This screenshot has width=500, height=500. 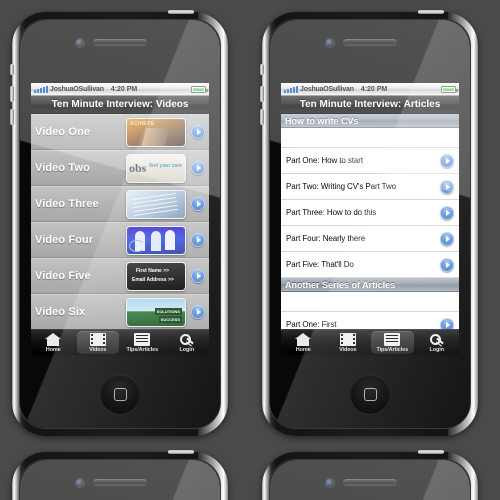 What do you see at coordinates (370, 105) in the screenshot?
I see `page-title: Ten Minute Interview: Articles` at bounding box center [370, 105].